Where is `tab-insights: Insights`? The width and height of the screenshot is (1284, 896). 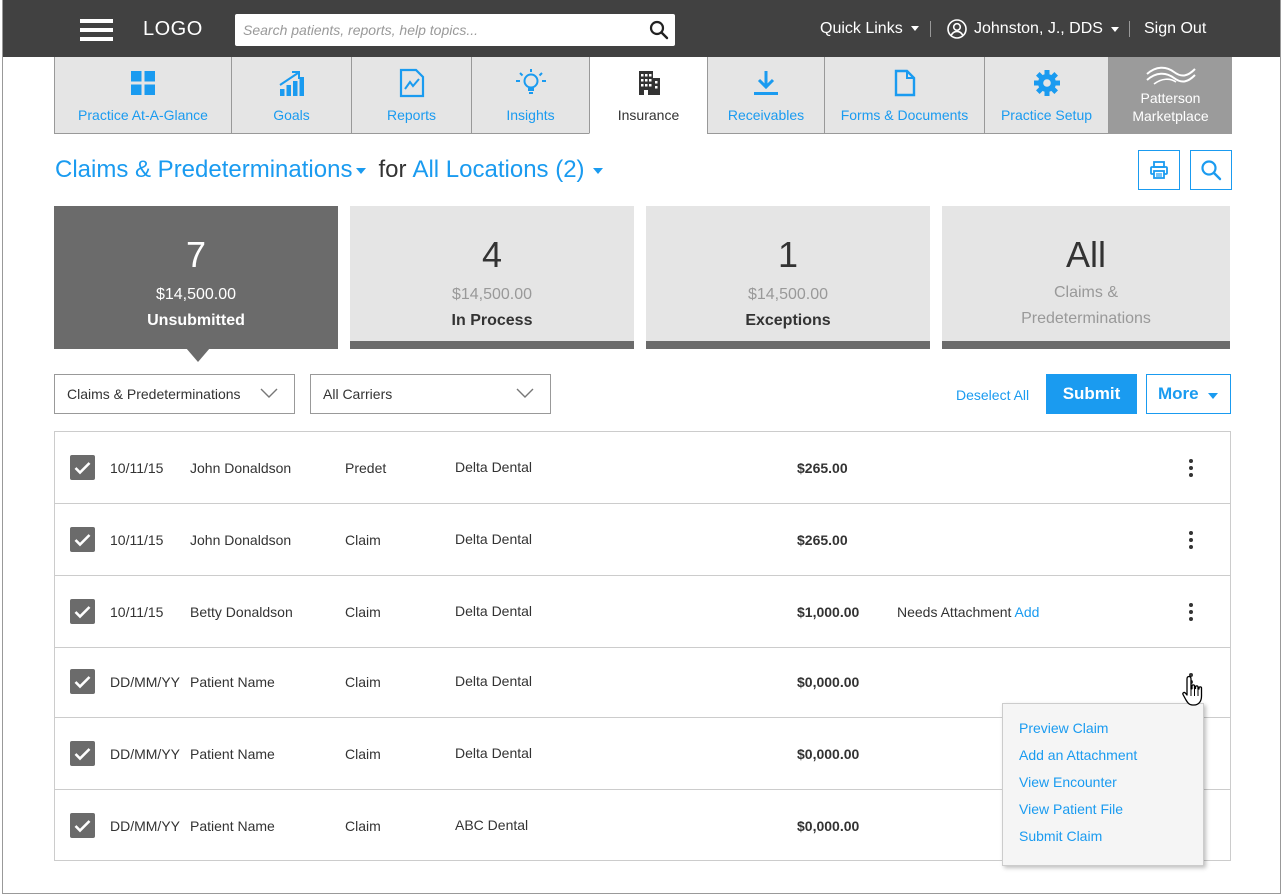 tab-insights: Insights is located at coordinates (530, 95).